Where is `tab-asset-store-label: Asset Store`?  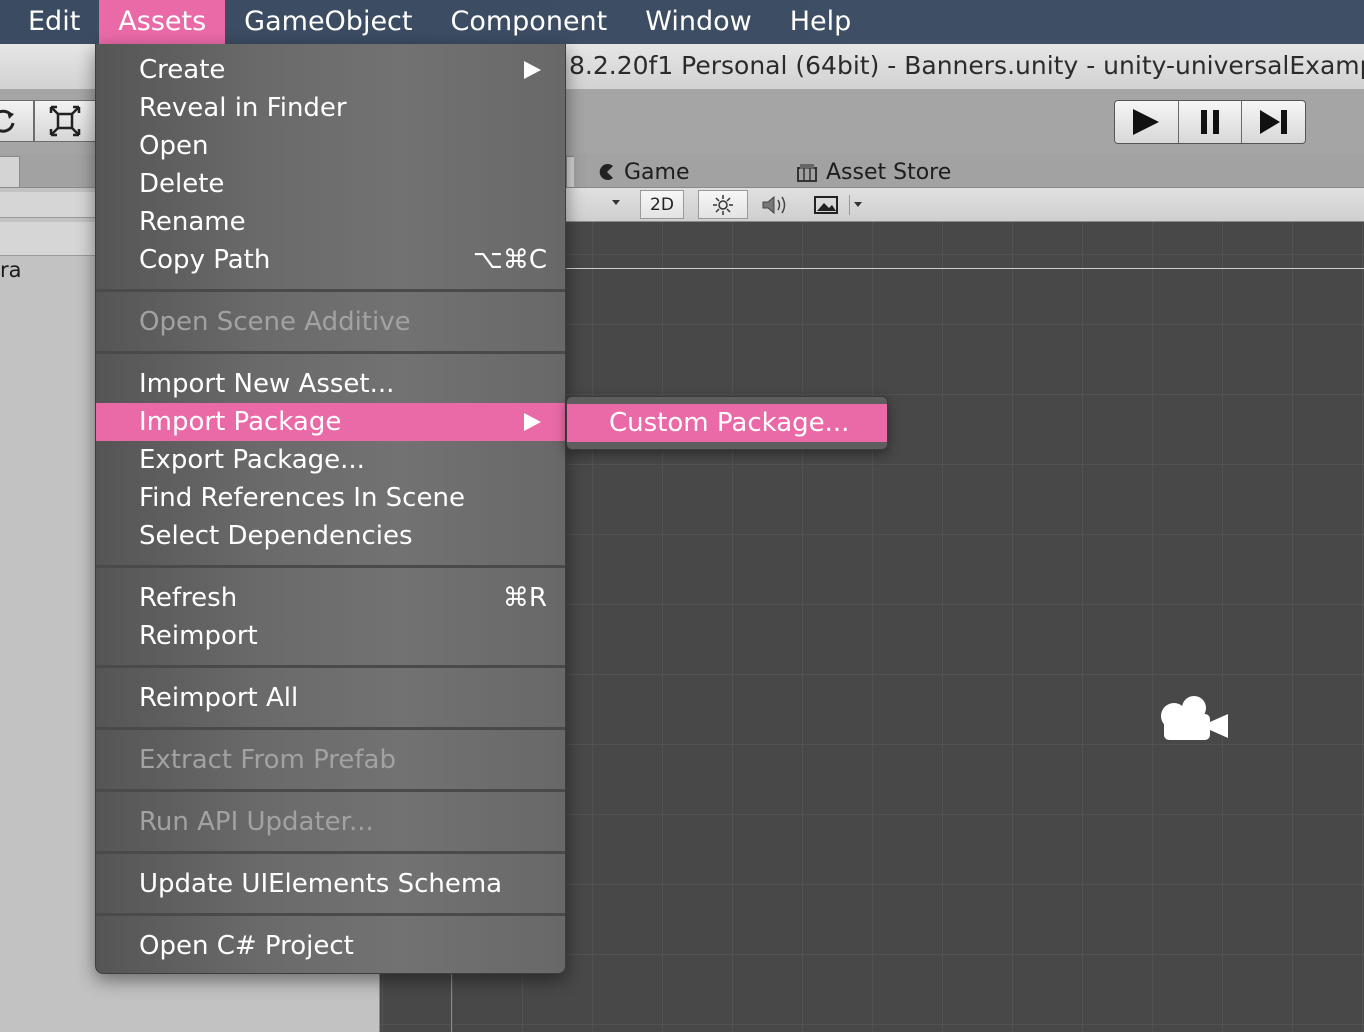 tab-asset-store-label: Asset Store is located at coordinates (889, 172).